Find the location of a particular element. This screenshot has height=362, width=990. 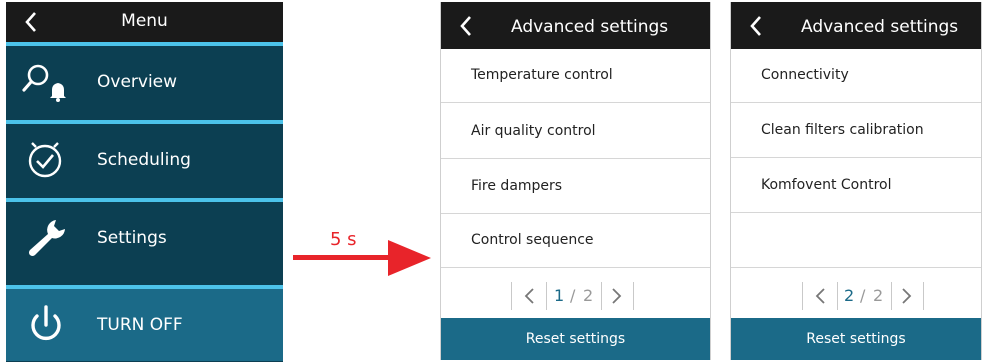

list-item: Connectivity is located at coordinates (856, 76).